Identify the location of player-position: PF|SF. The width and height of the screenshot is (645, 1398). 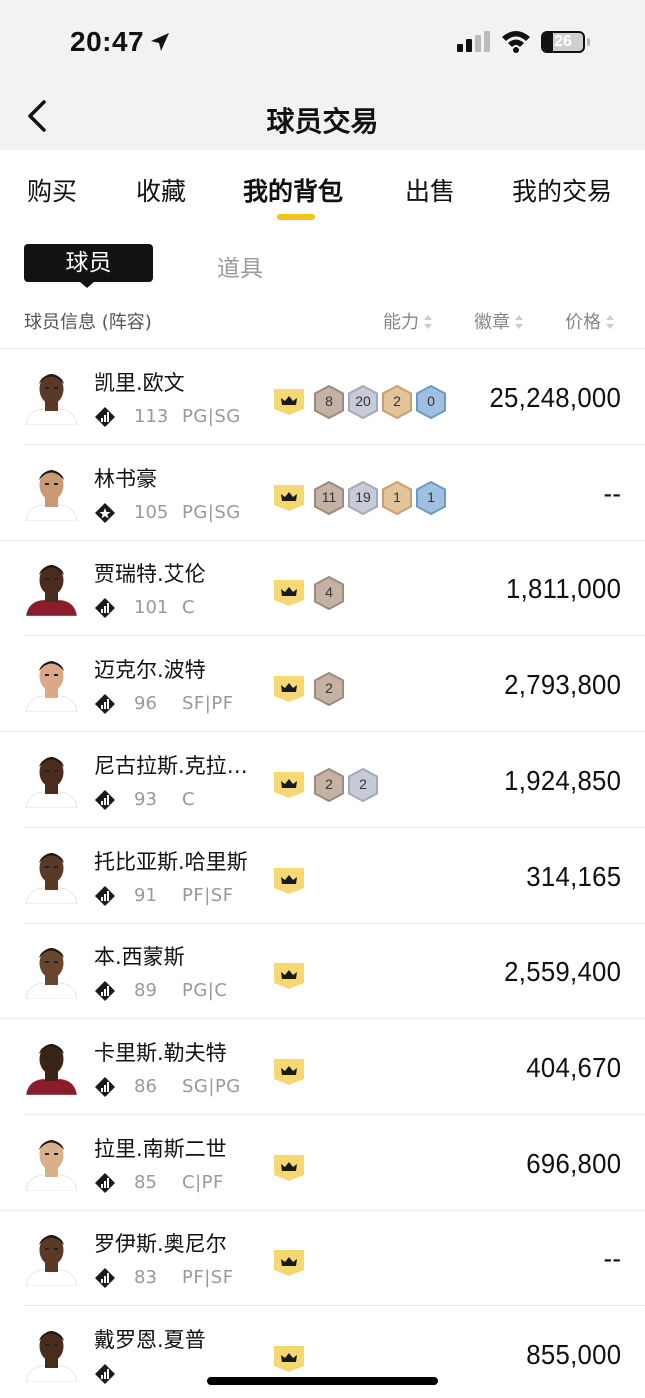
(208, 895).